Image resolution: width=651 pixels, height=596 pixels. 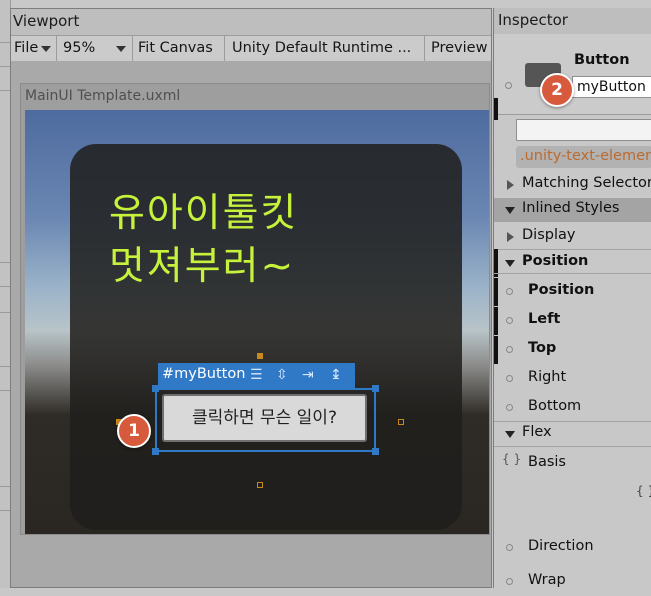 What do you see at coordinates (547, 462) in the screenshot?
I see `basis-property-label: Basis` at bounding box center [547, 462].